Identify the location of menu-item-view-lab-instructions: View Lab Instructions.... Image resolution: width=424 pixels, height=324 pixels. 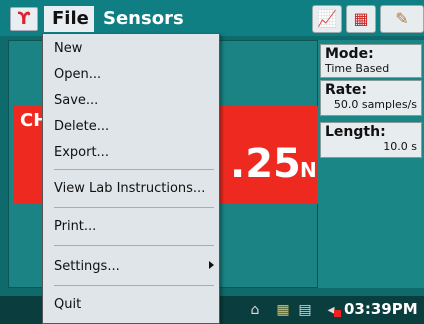
(129, 189).